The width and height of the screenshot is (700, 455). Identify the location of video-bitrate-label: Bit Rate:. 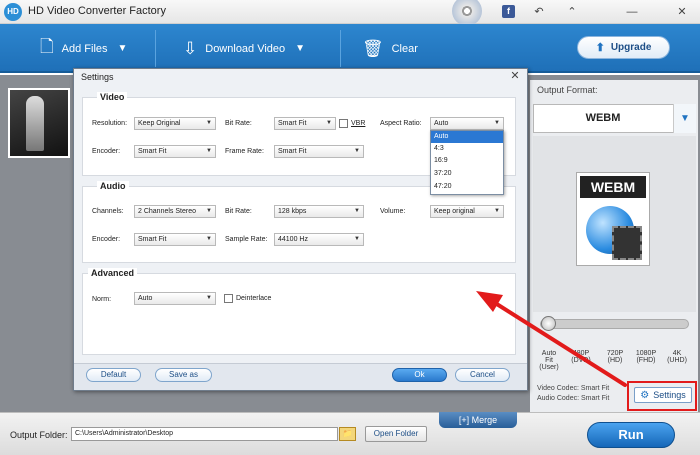
(238, 123).